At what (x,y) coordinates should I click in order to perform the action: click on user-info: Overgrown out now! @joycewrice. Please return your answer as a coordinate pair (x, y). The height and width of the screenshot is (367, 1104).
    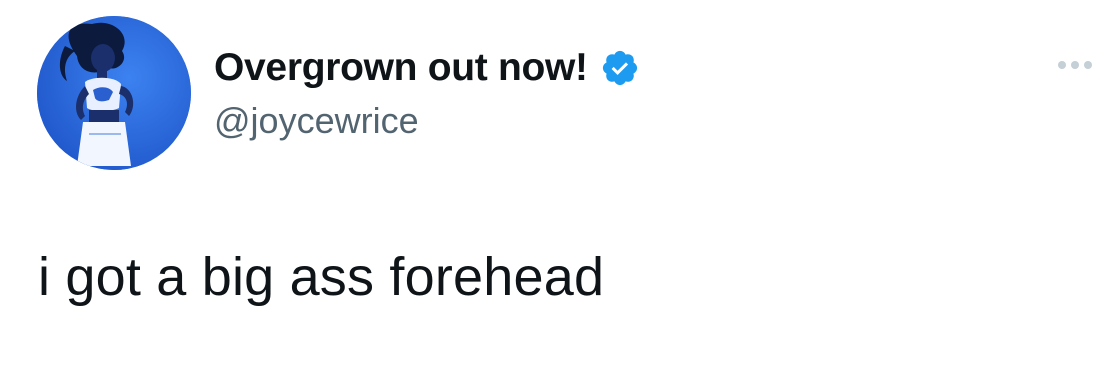
    Looking at the image, I should click on (427, 93).